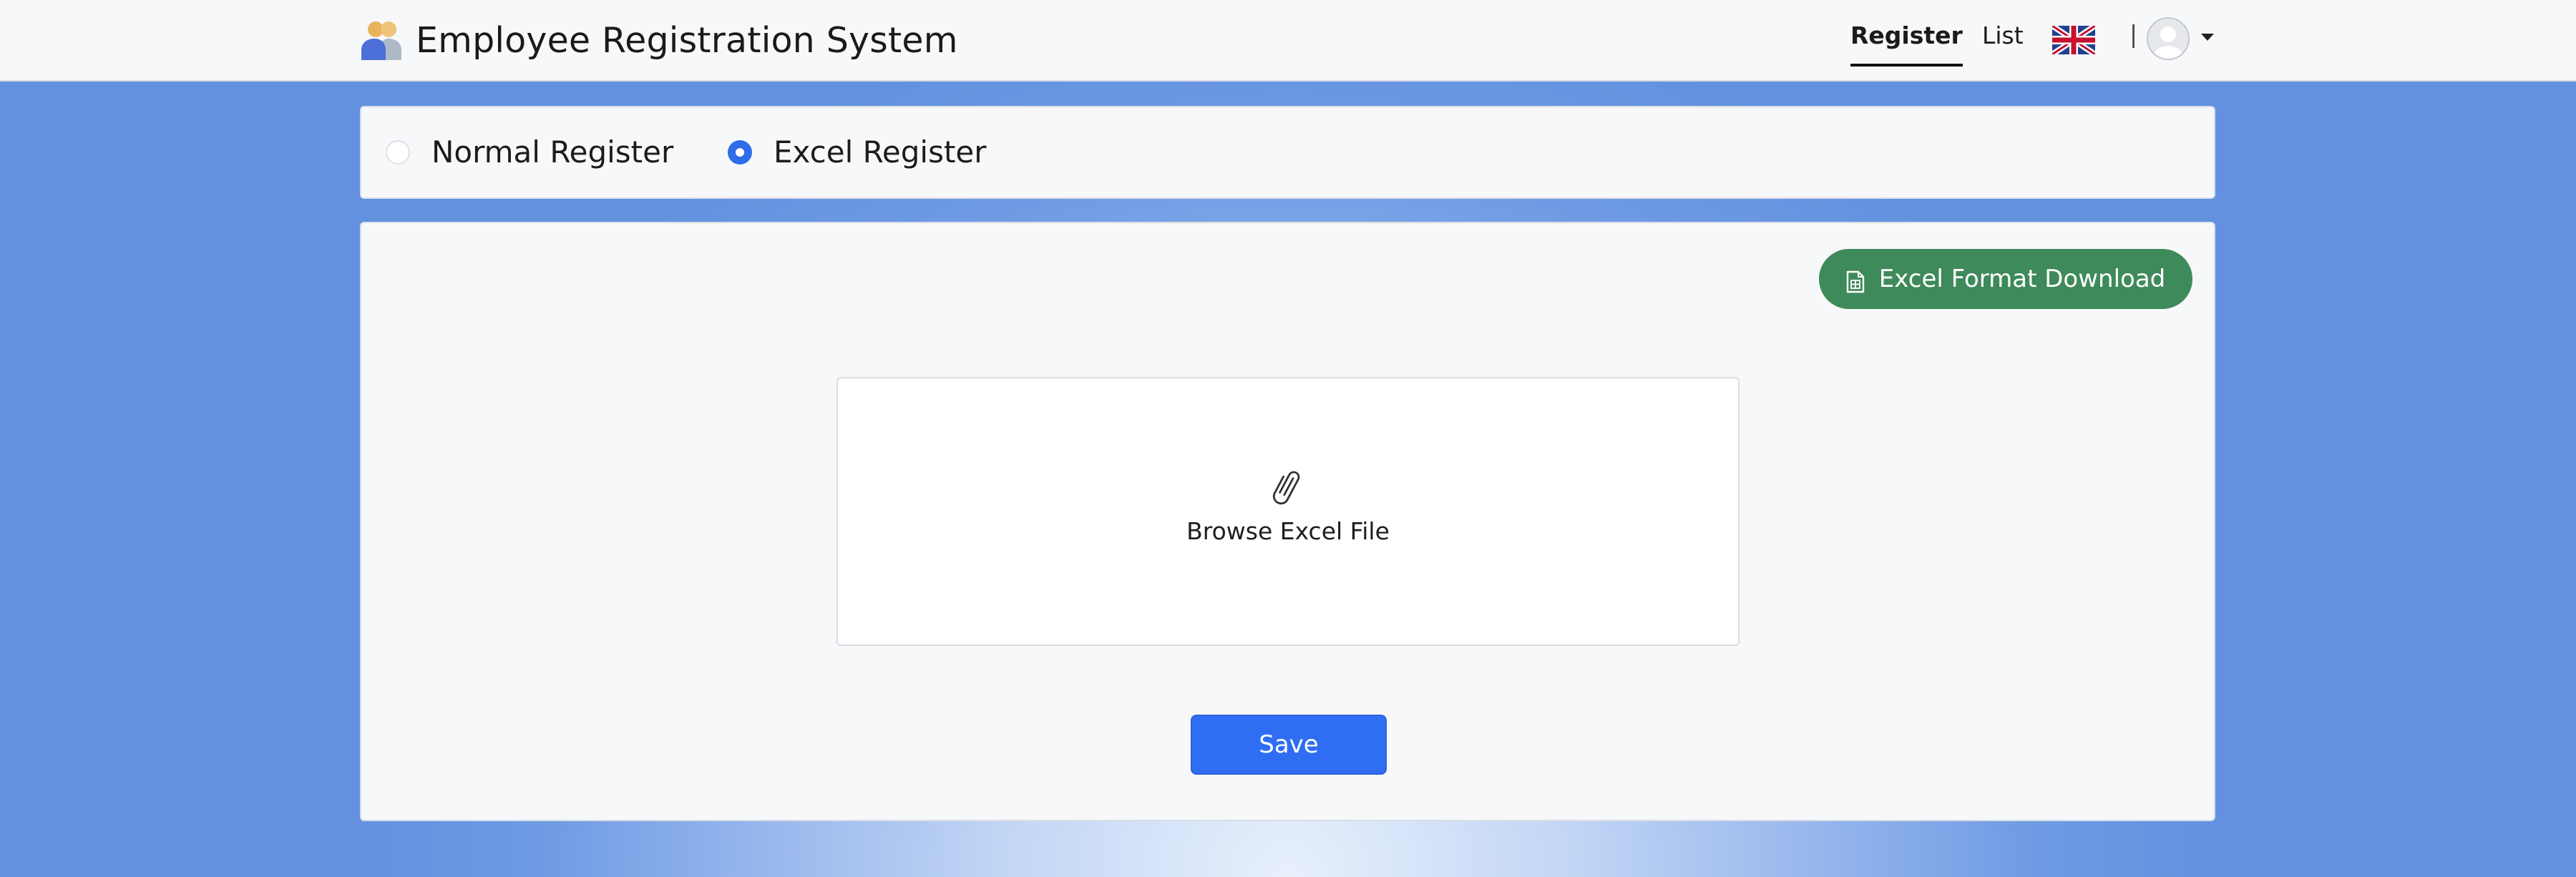 This screenshot has width=2576, height=877. What do you see at coordinates (880, 152) in the screenshot?
I see `radio-label: Excel Register` at bounding box center [880, 152].